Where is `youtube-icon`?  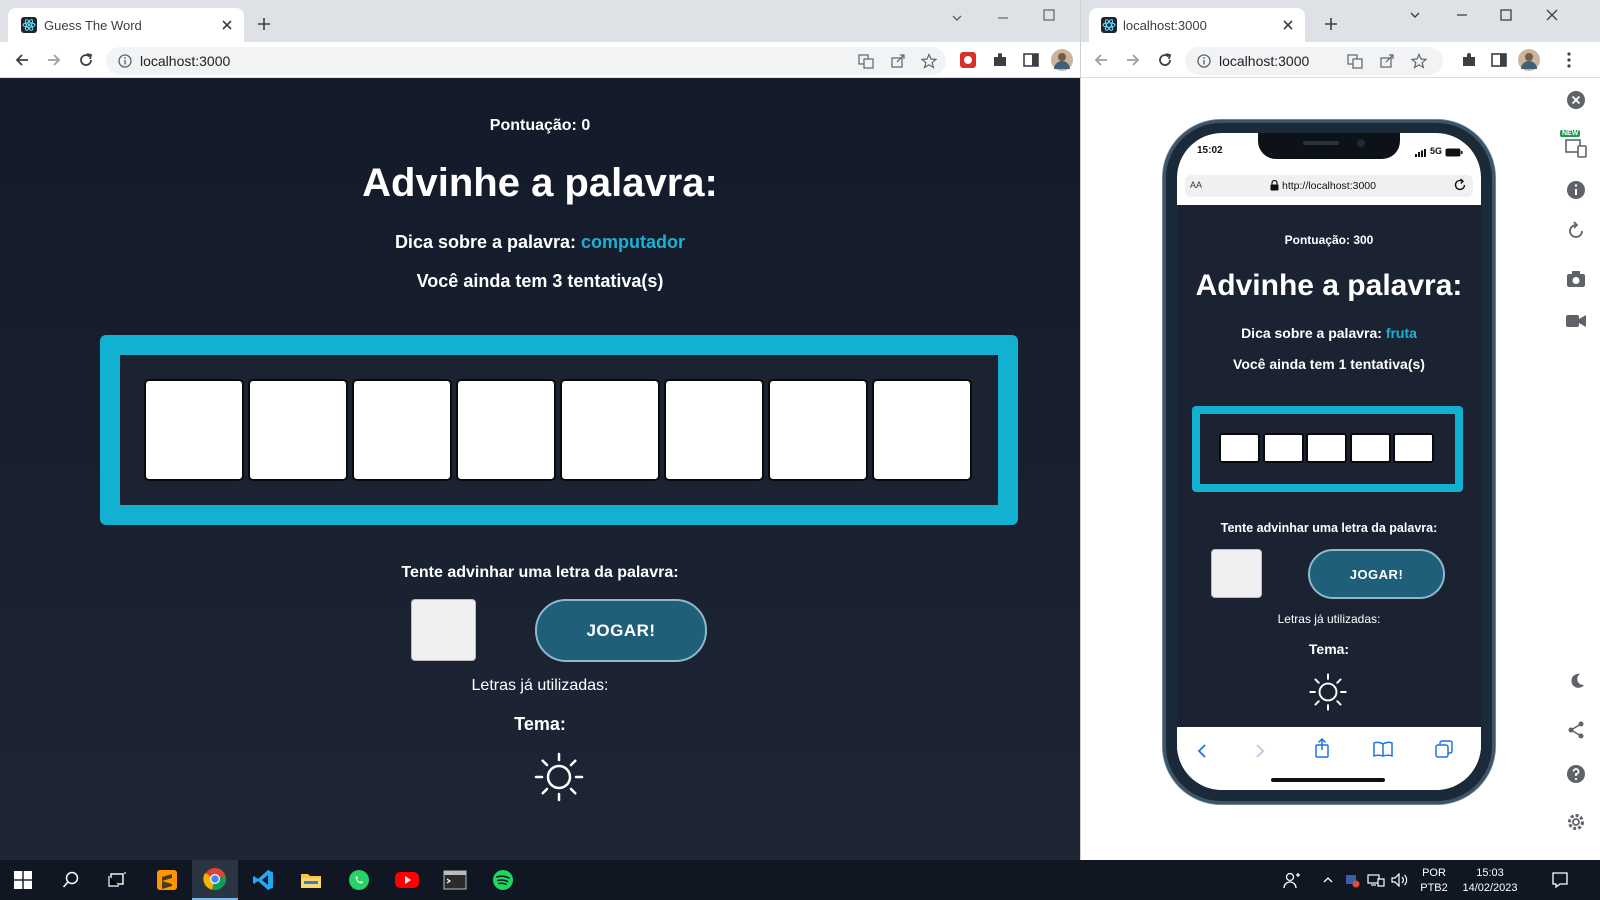 youtube-icon is located at coordinates (407, 880).